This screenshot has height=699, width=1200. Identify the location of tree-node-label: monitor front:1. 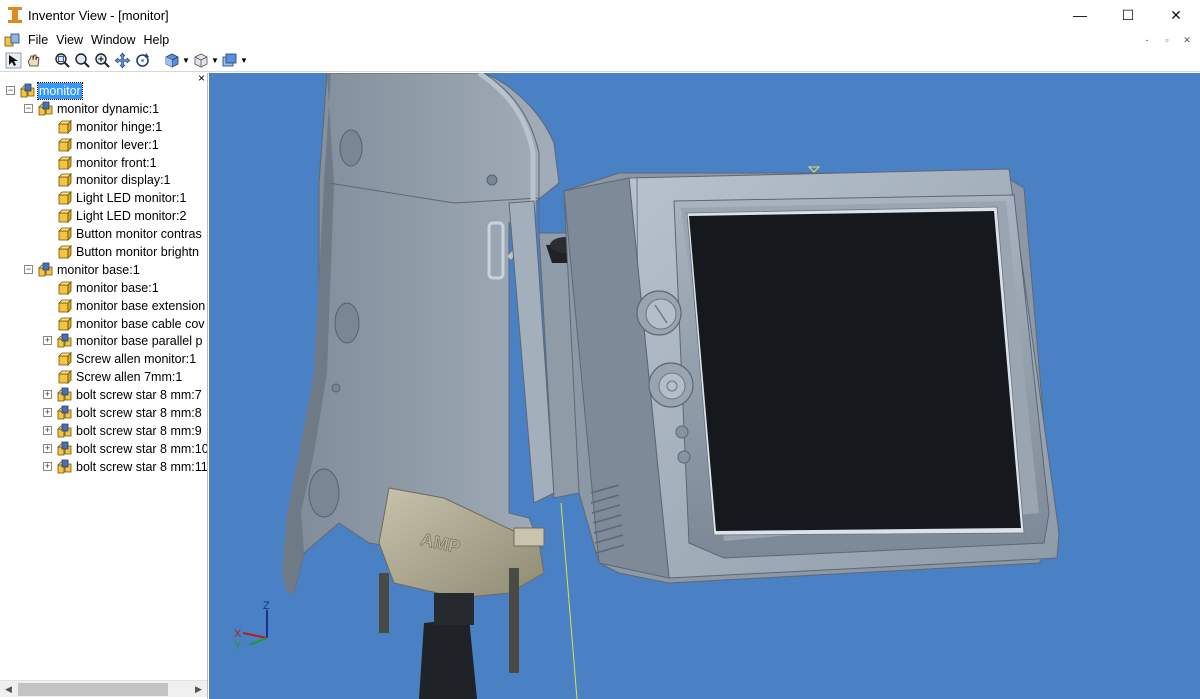
(116, 163).